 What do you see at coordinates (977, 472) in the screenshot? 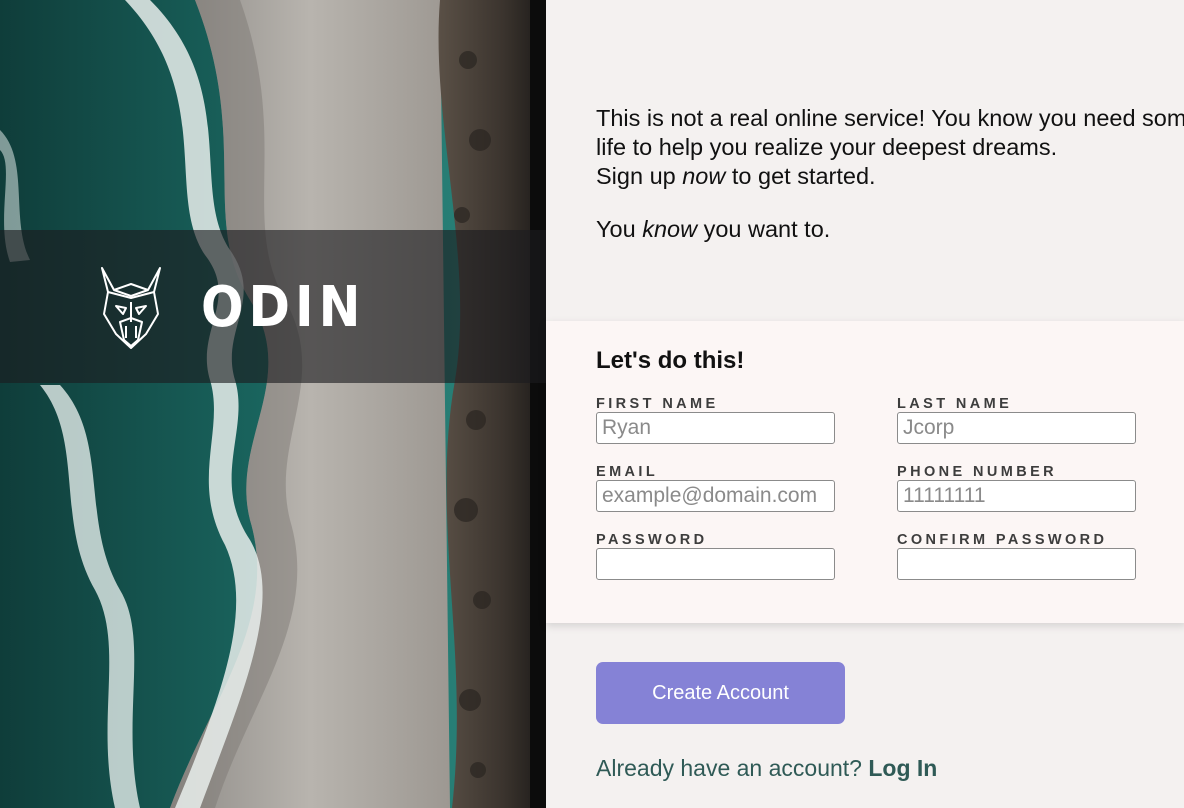
I see `phone-label: PHONE NUMBER` at bounding box center [977, 472].